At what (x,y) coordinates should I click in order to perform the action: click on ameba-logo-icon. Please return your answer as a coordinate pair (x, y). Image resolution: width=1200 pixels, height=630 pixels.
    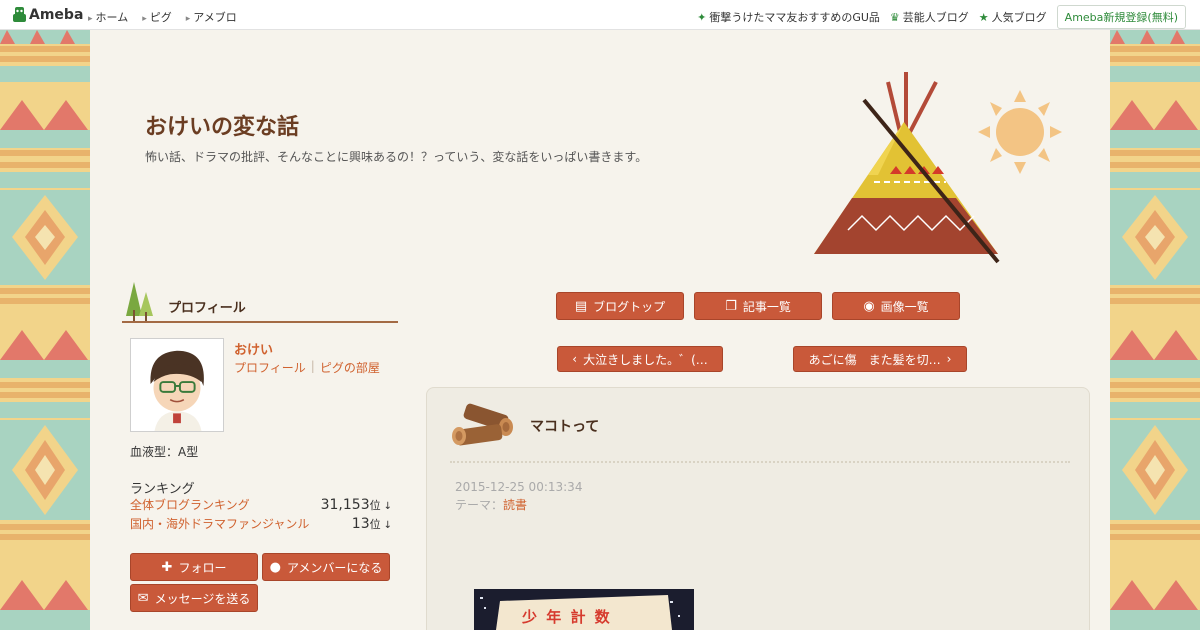
    Looking at the image, I should click on (19, 14).